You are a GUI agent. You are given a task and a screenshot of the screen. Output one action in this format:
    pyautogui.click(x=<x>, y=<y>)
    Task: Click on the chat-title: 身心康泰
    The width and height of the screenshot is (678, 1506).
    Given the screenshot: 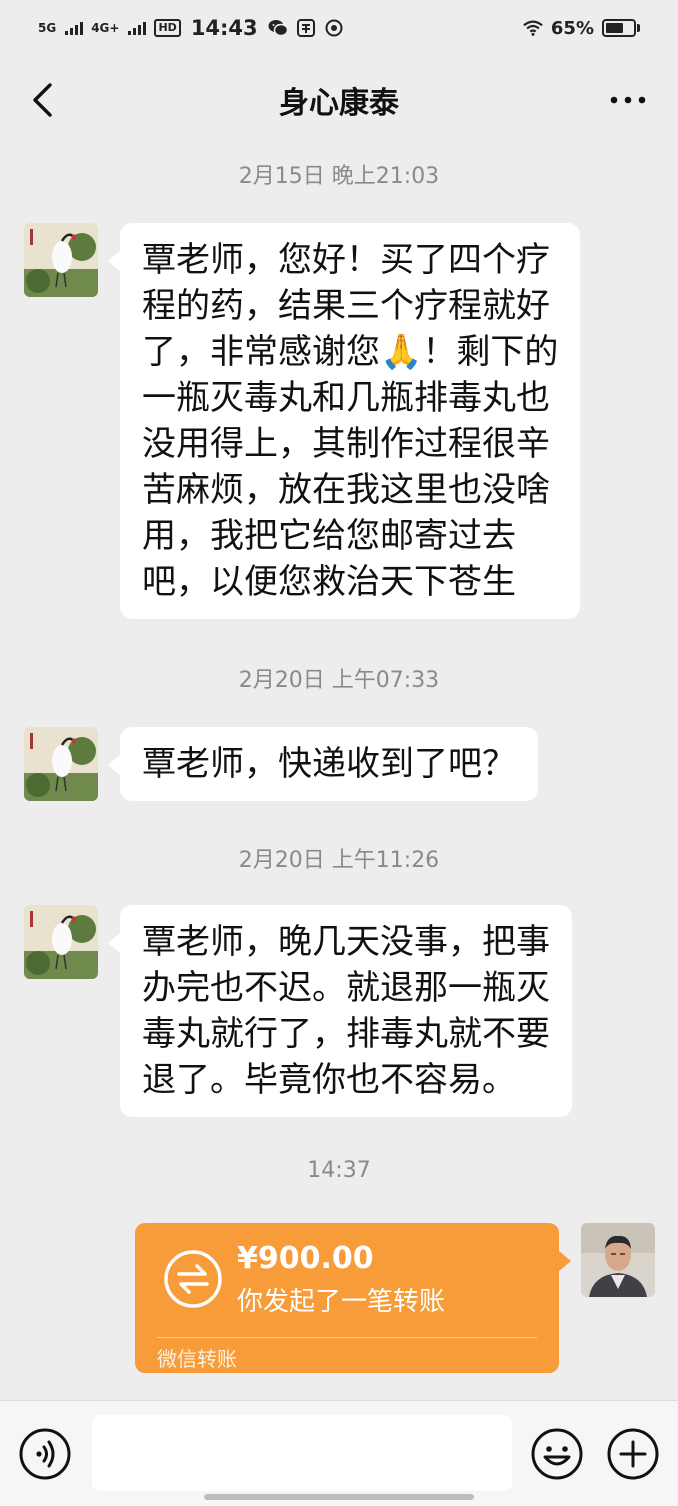 What is the action you would take?
    pyautogui.click(x=339, y=103)
    